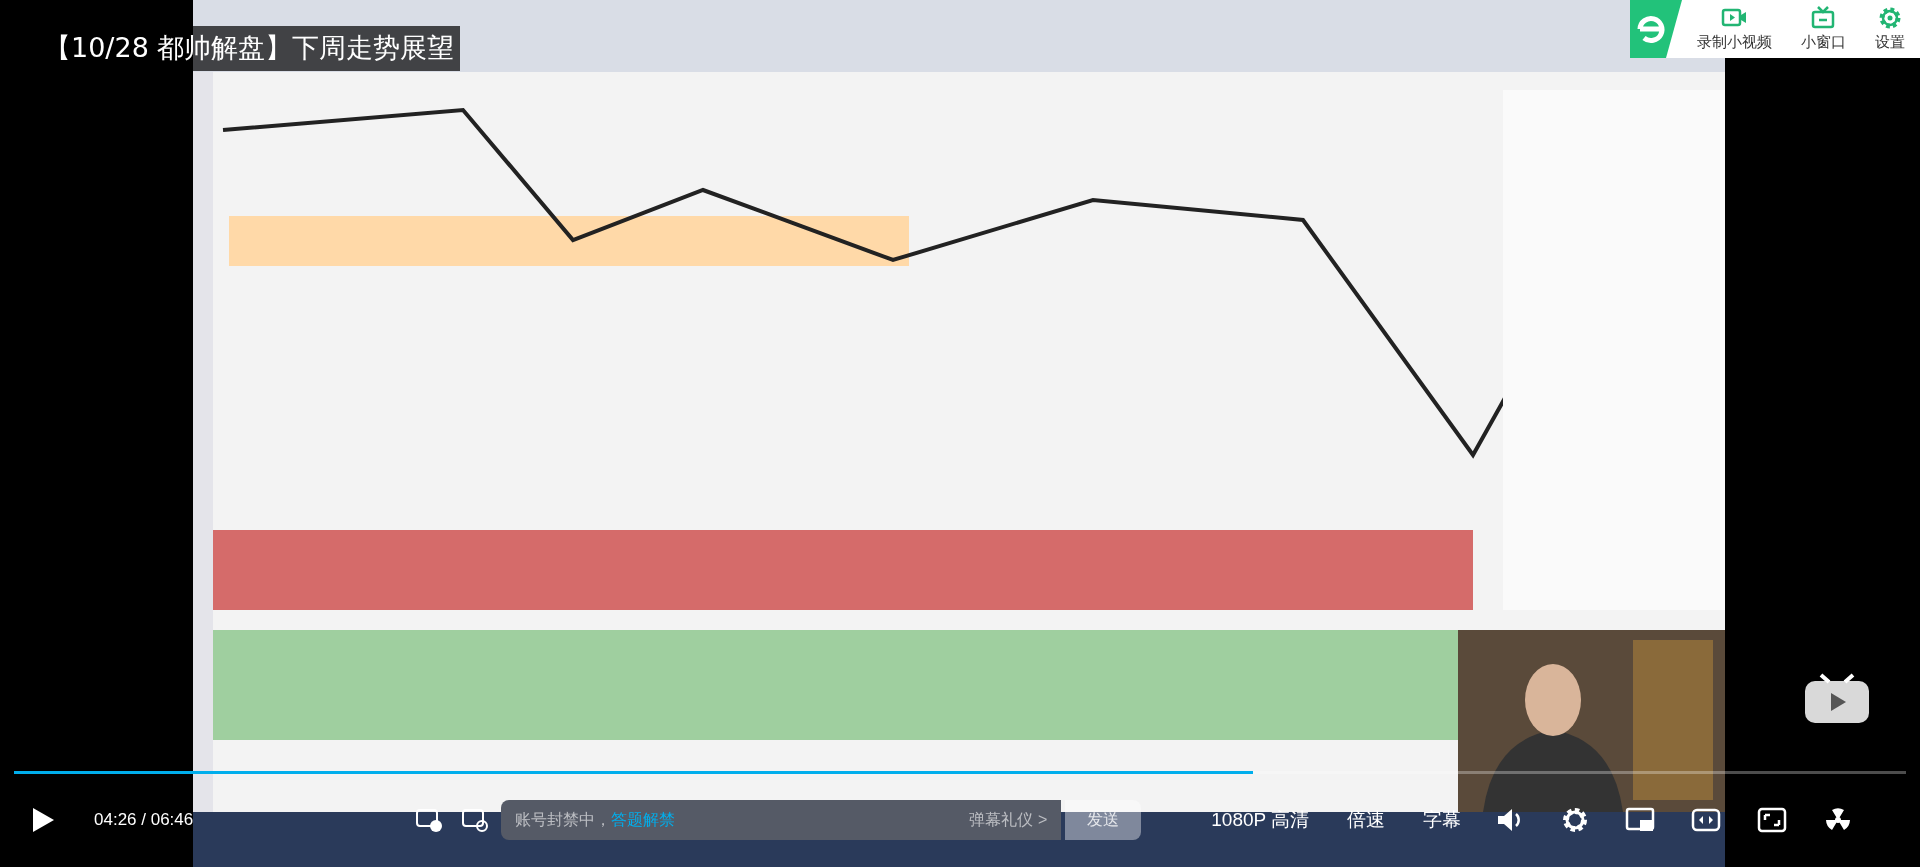  I want to click on danmaku-toggle-icon, so click(429, 820).